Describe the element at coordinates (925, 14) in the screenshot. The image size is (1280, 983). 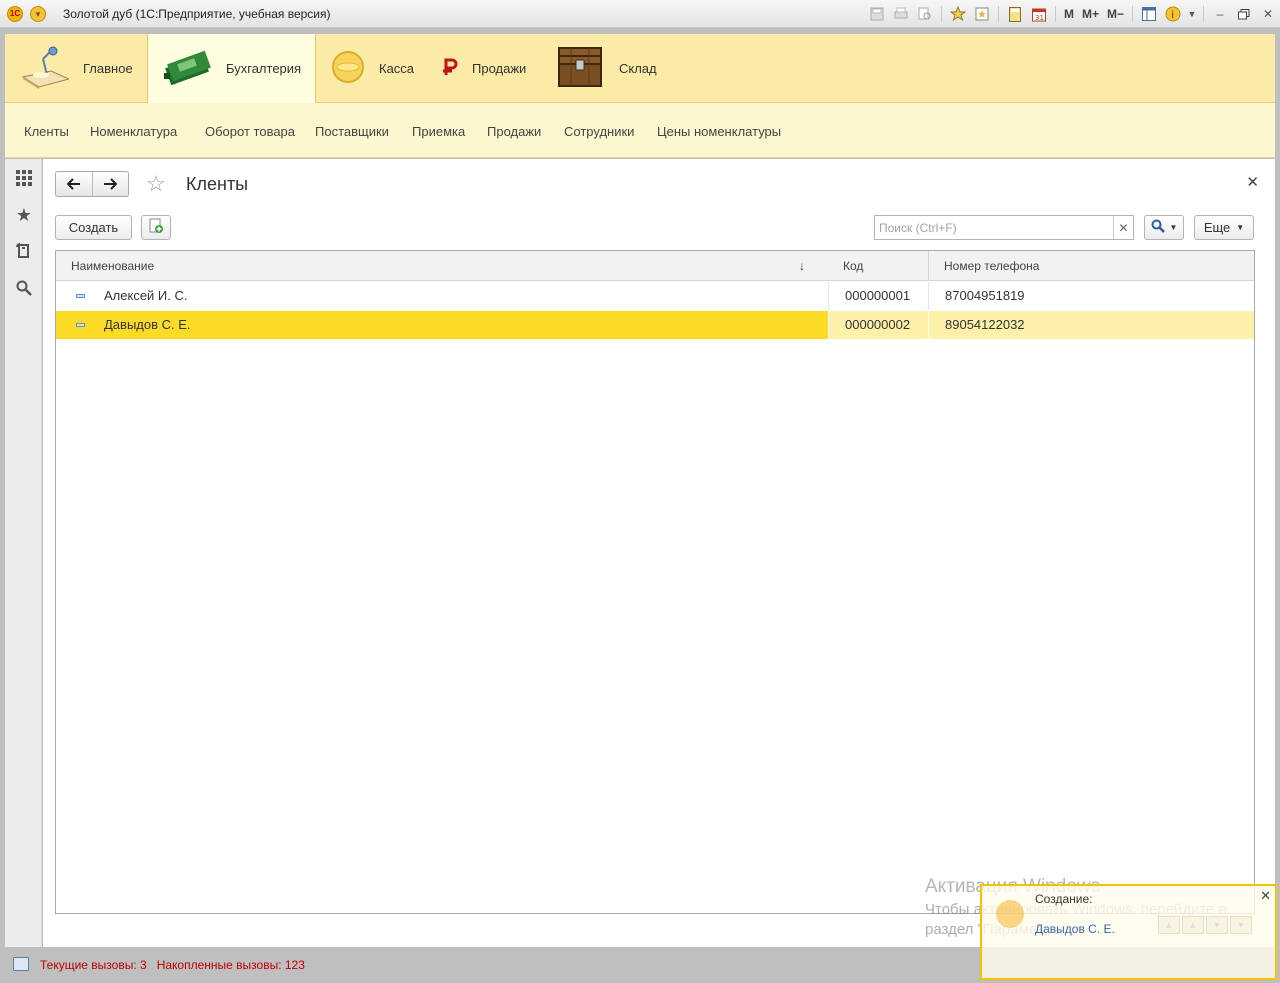
I see `preview-icon` at that location.